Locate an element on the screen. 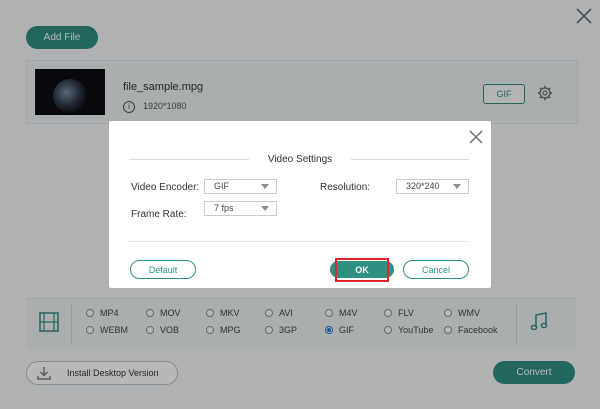 The image size is (600, 409). frame-rate-select: 7 fps is located at coordinates (240, 208).